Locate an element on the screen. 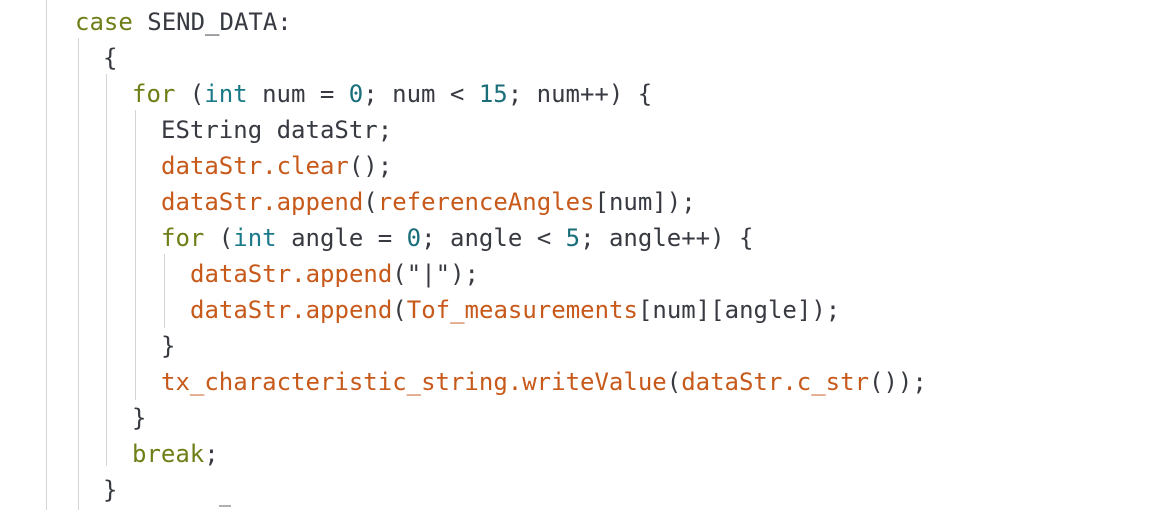 This screenshot has width=1154, height=510. code-line: dataStr.append("|"); is located at coordinates (334, 274).